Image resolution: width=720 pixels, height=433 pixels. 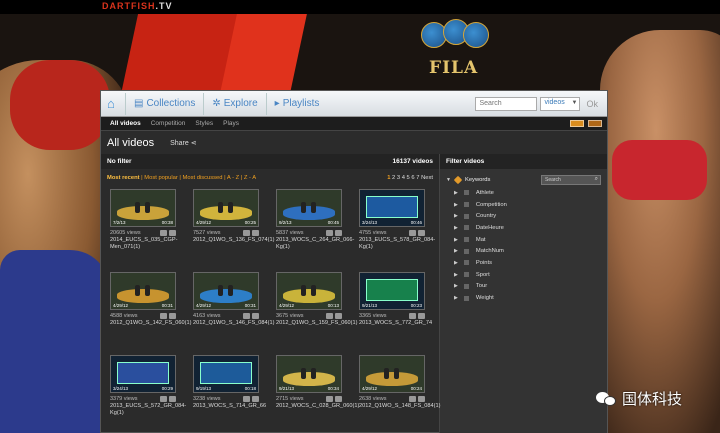 What do you see at coordinates (397, 244) in the screenshot?
I see `video-title: 2013_EUCS_S_578_GR_084-Kg(1)` at bounding box center [397, 244].